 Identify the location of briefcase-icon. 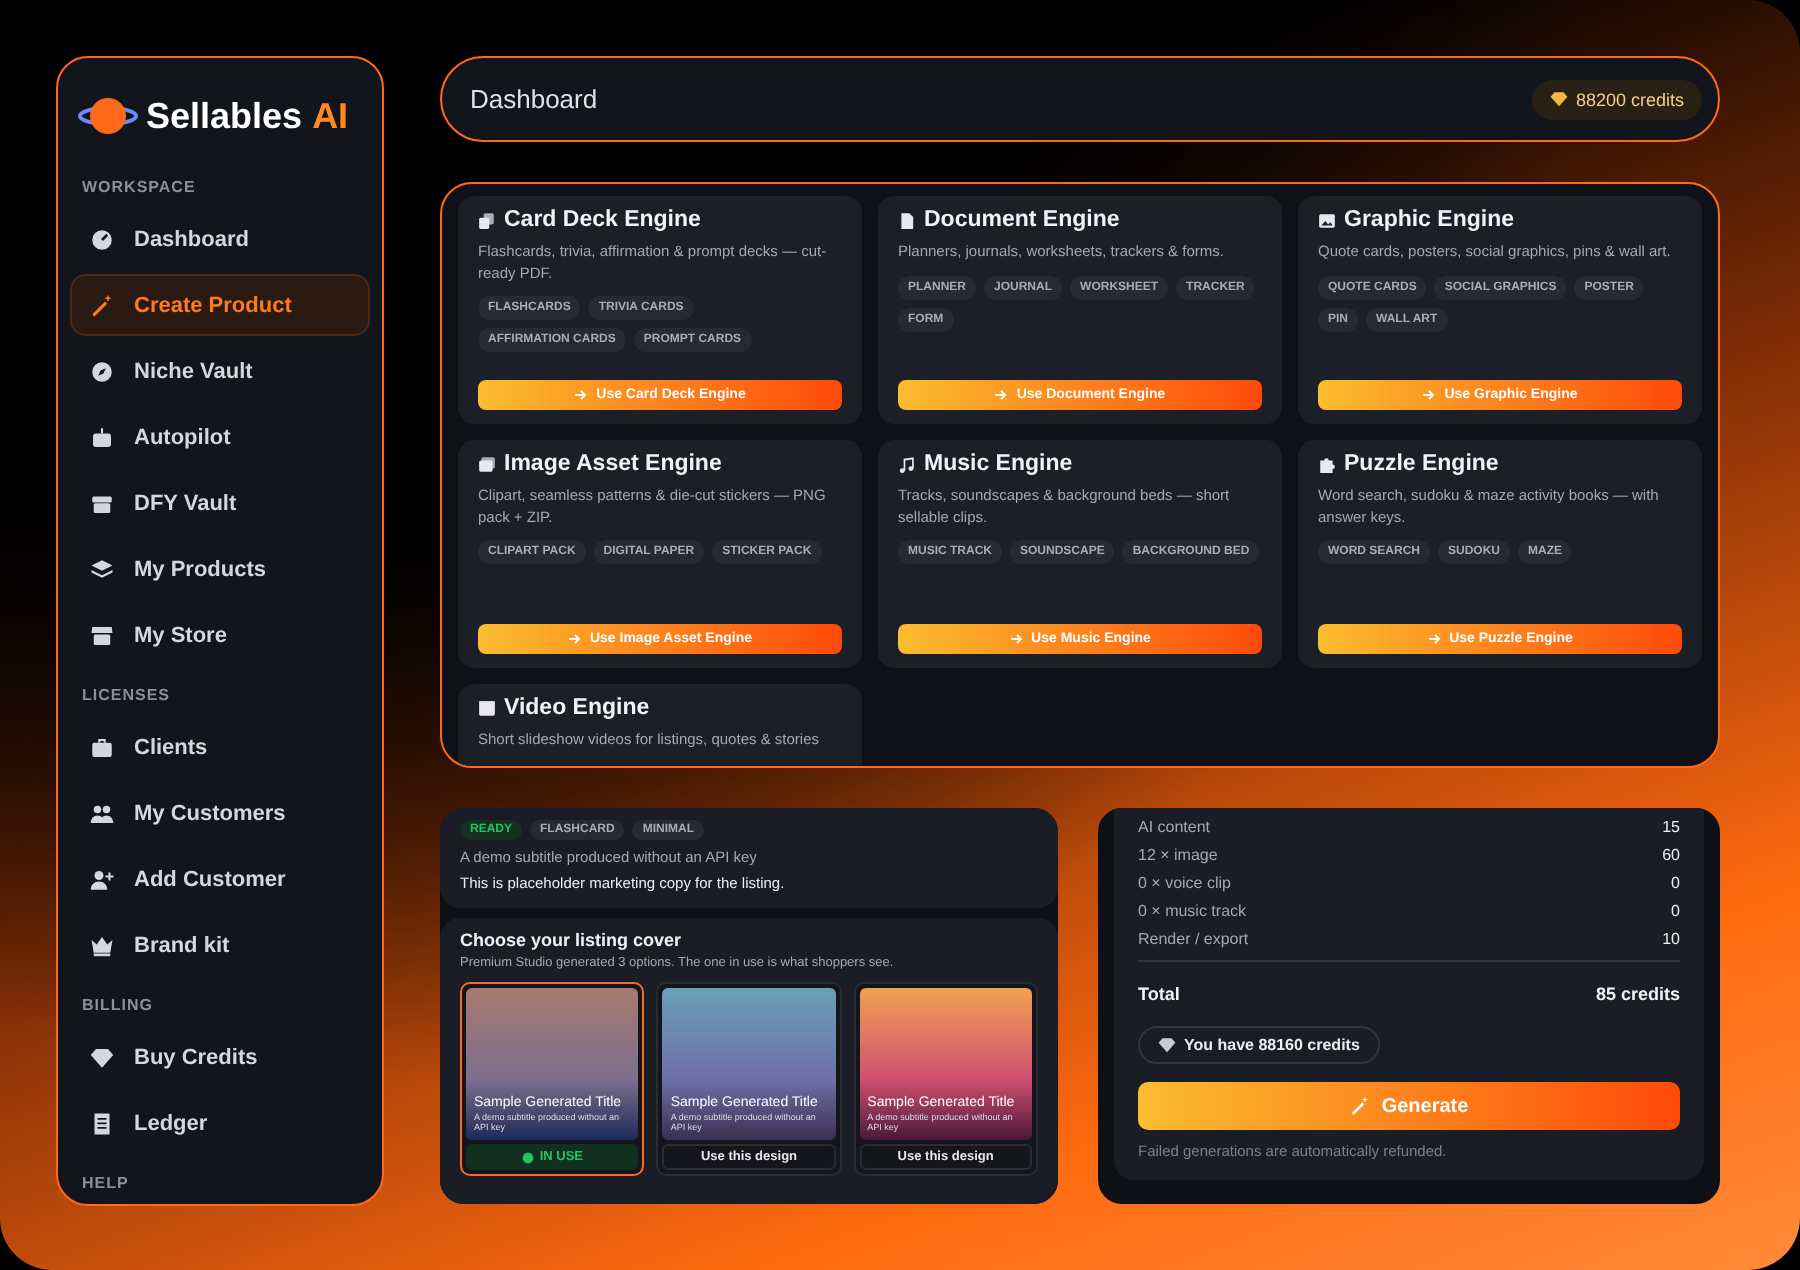
(102, 747).